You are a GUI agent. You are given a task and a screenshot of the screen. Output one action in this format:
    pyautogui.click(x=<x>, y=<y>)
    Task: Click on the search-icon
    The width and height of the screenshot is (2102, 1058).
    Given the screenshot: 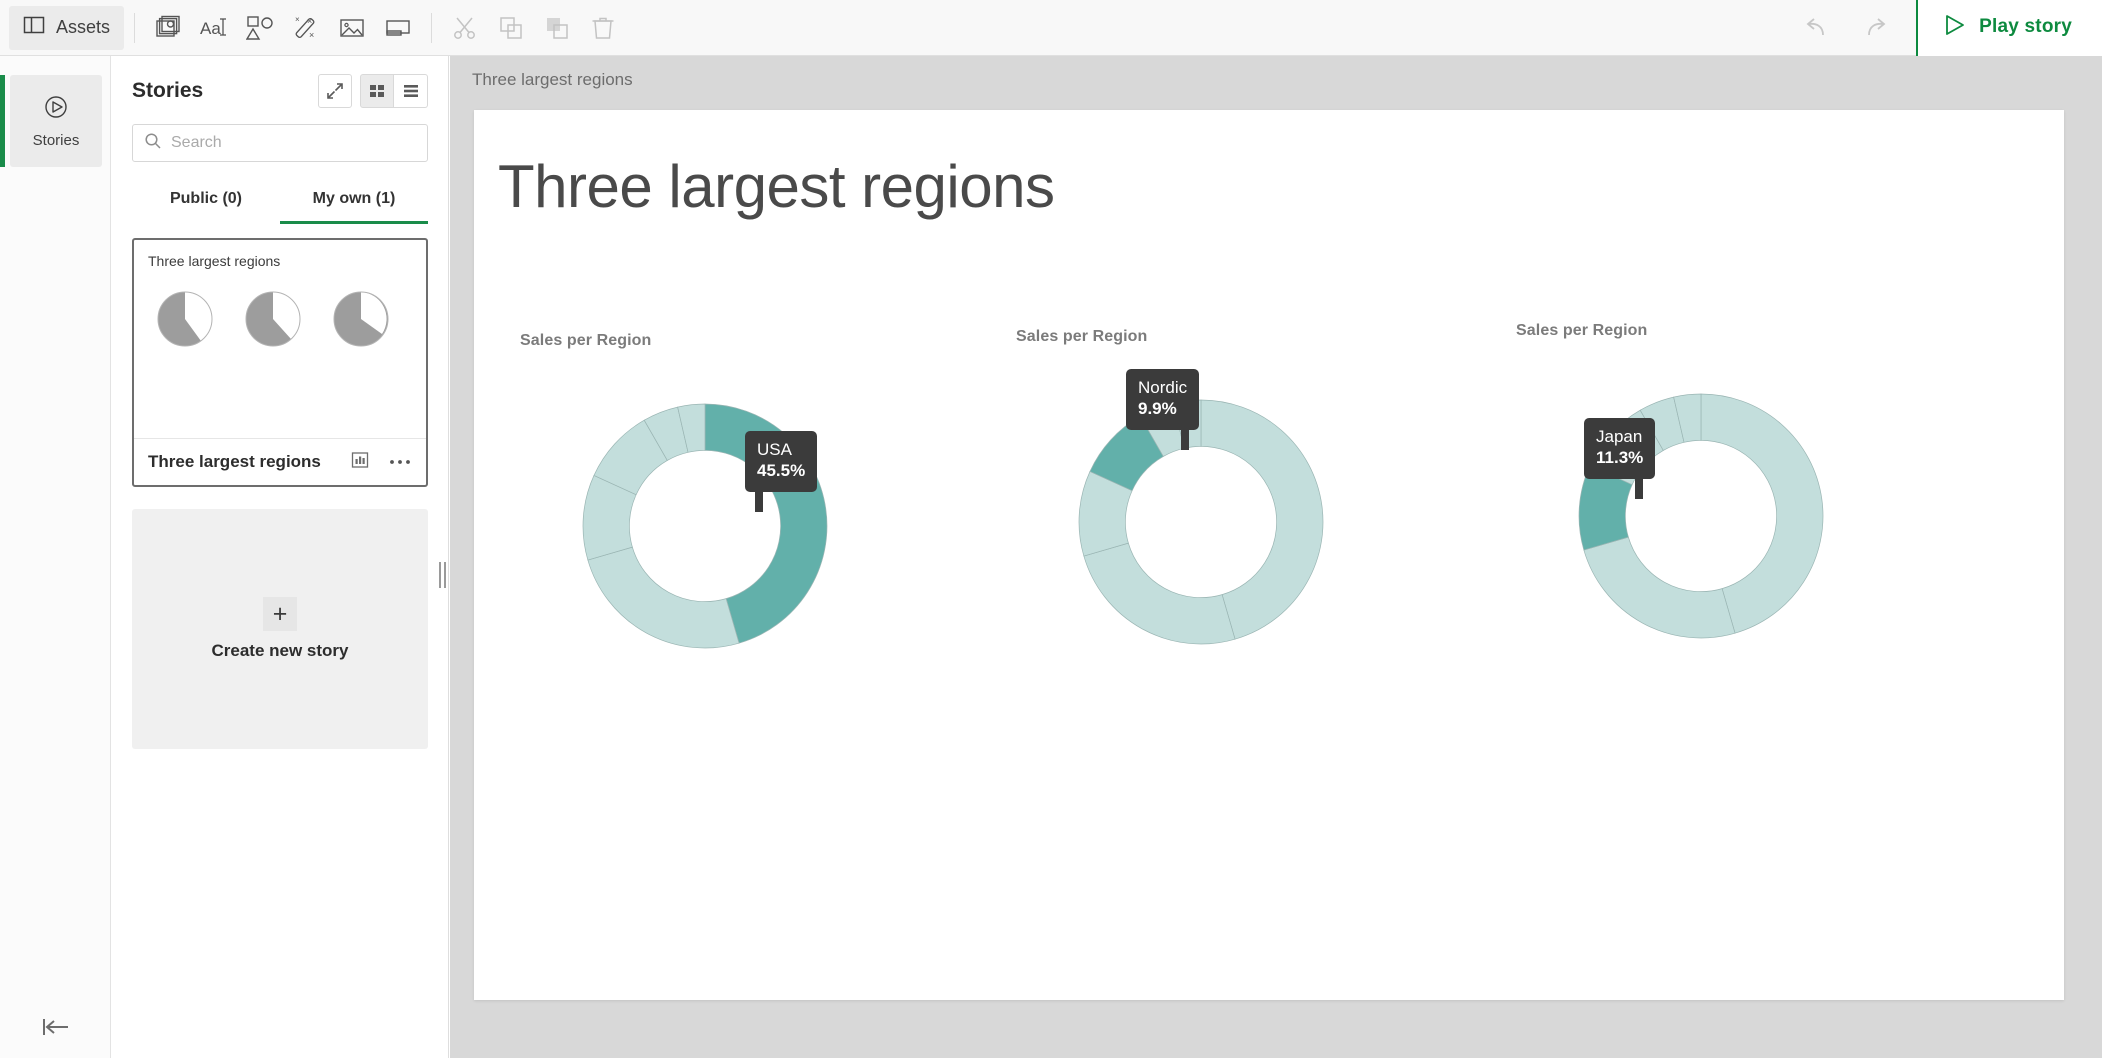 What is the action you would take?
    pyautogui.click(x=153, y=143)
    